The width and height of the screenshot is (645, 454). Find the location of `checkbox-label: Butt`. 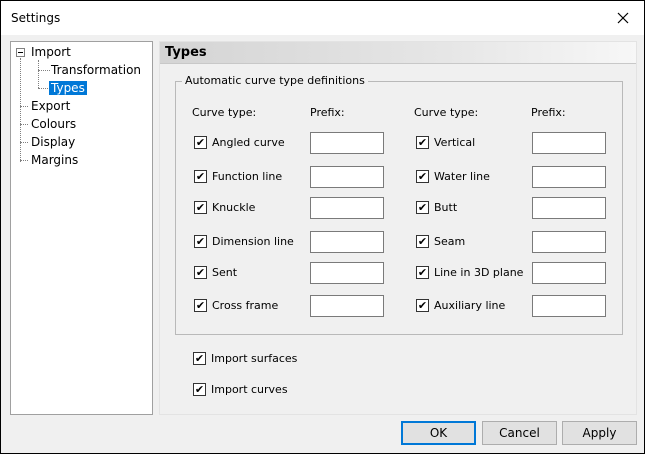

checkbox-label: Butt is located at coordinates (446, 207).